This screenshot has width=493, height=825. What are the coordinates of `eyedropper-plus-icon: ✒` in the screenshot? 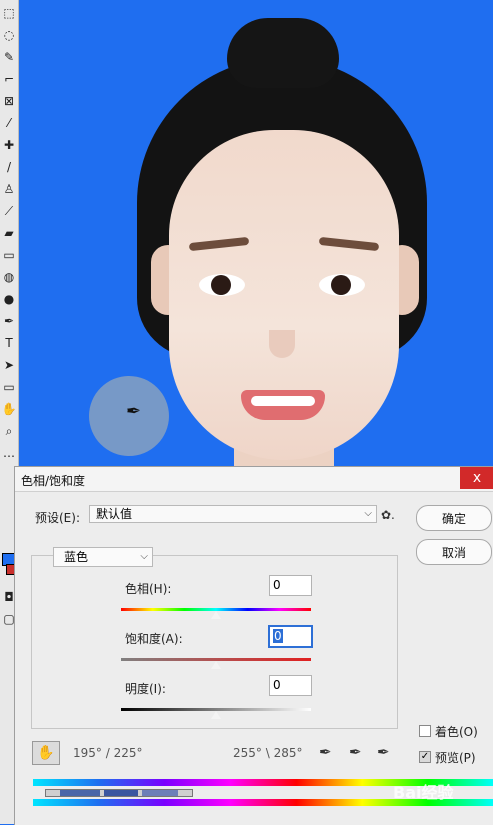 It's located at (355, 752).